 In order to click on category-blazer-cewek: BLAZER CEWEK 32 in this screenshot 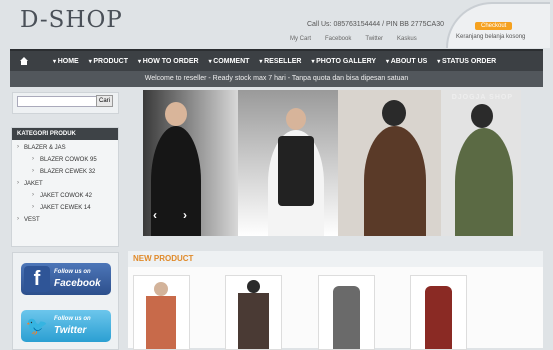, I will do `click(65, 172)`.